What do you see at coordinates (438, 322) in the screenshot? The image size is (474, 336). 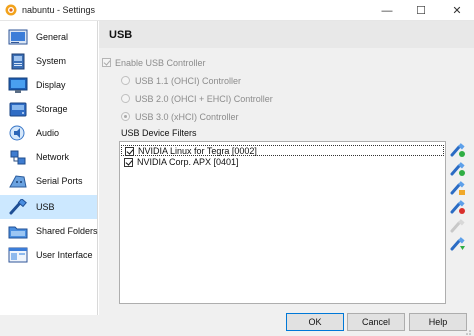 I see `help-button: Help` at bounding box center [438, 322].